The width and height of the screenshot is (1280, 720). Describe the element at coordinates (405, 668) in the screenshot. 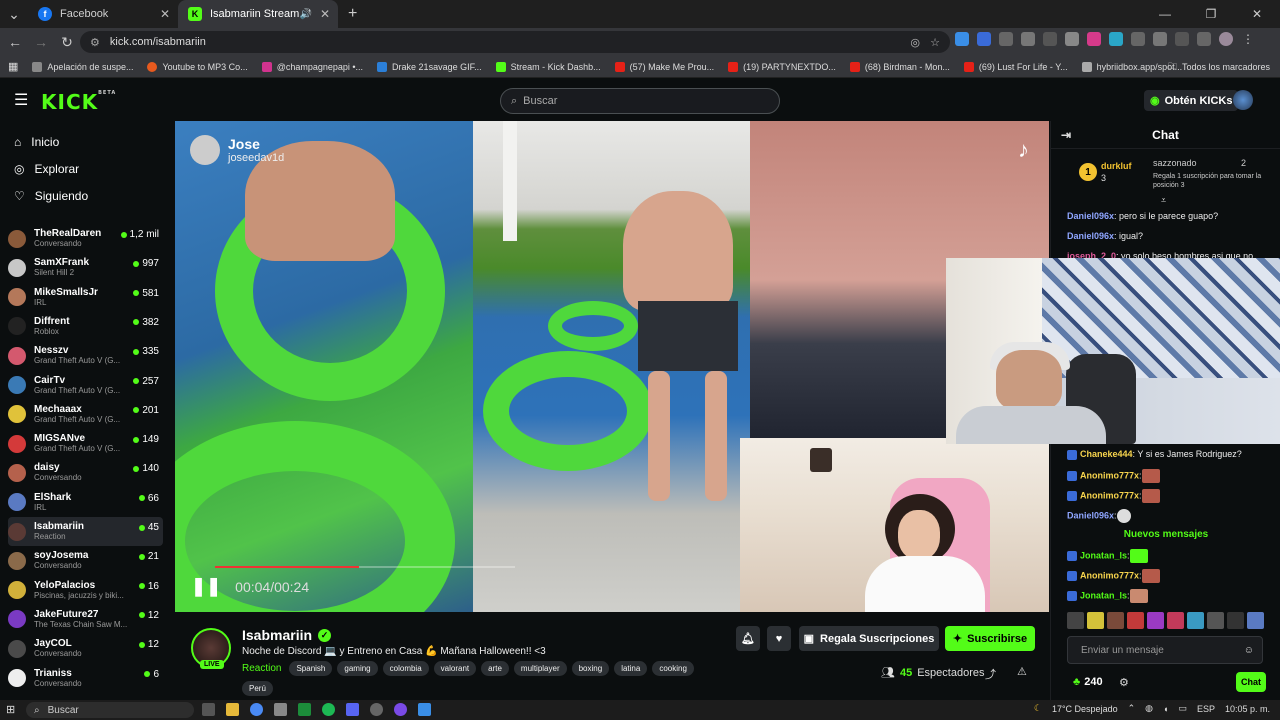

I see `tag-chip: colombia` at that location.